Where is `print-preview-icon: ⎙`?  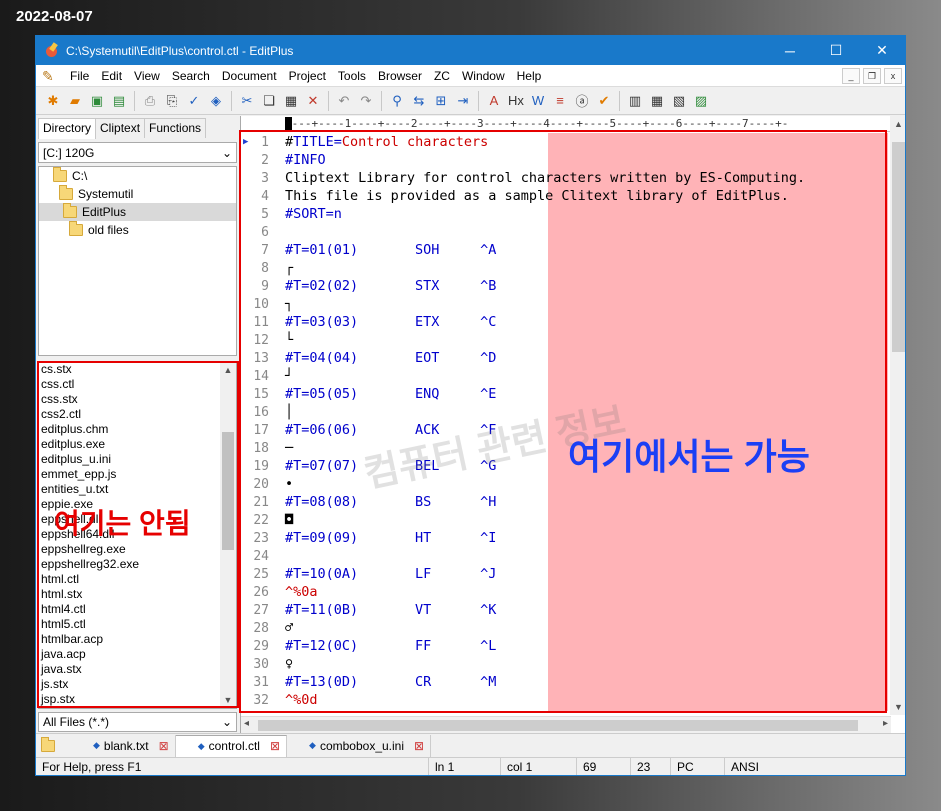
print-preview-icon: ⎙ is located at coordinates (150, 101).